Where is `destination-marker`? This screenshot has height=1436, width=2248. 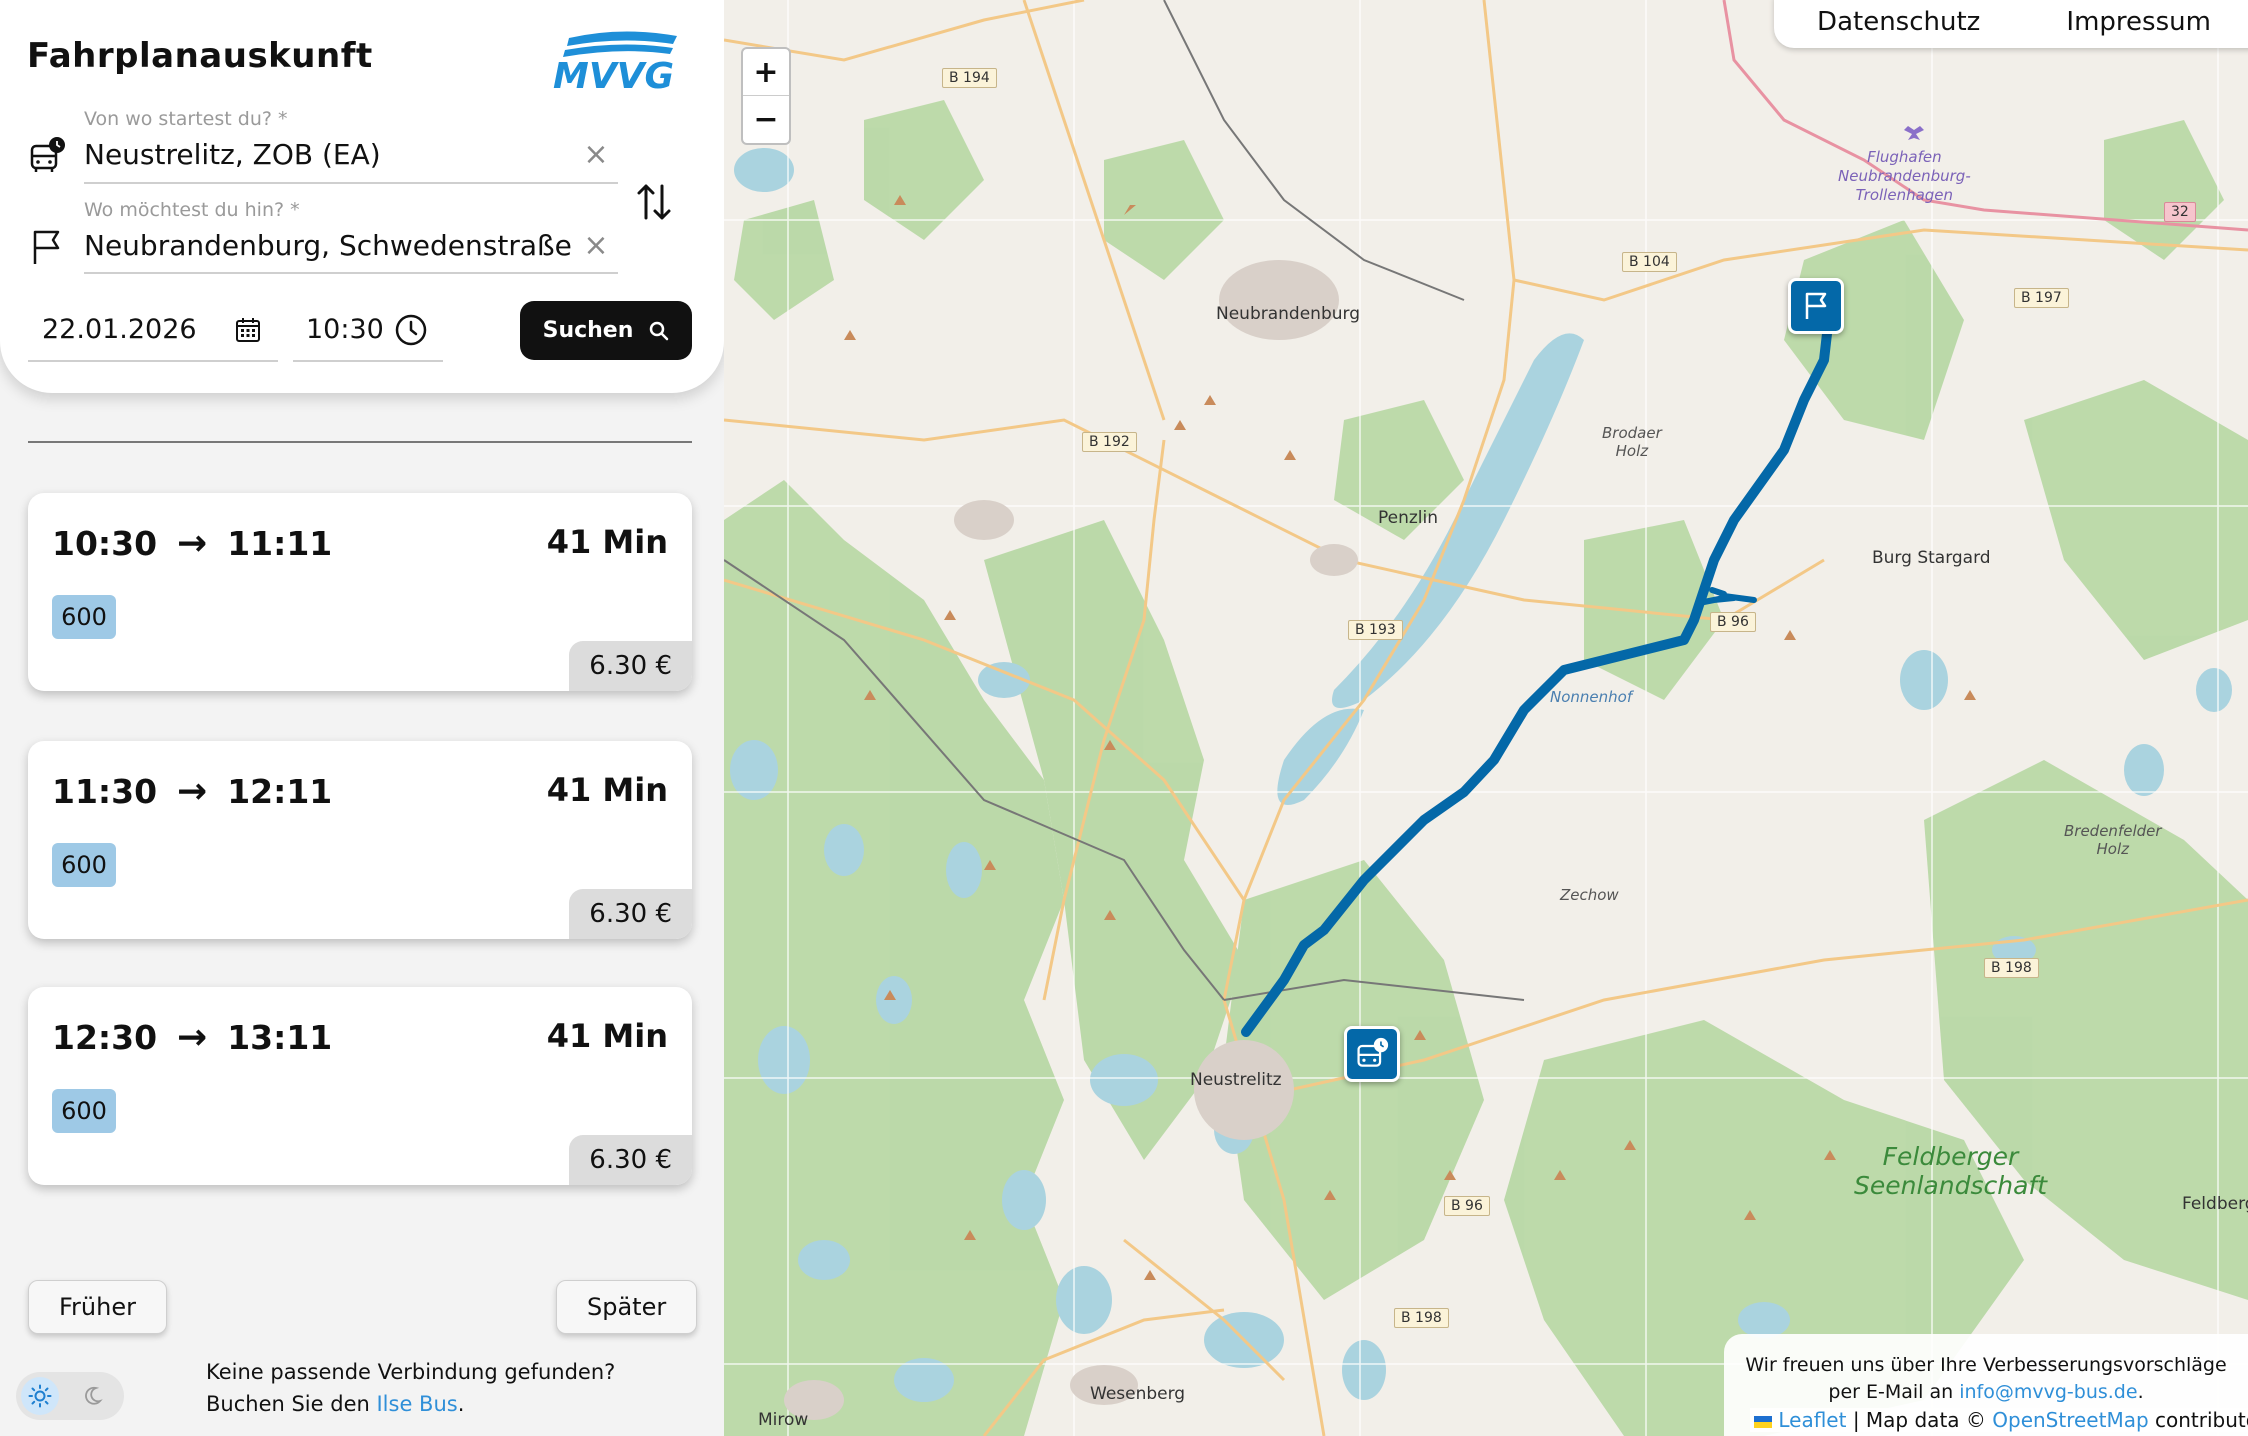
destination-marker is located at coordinates (1816, 306).